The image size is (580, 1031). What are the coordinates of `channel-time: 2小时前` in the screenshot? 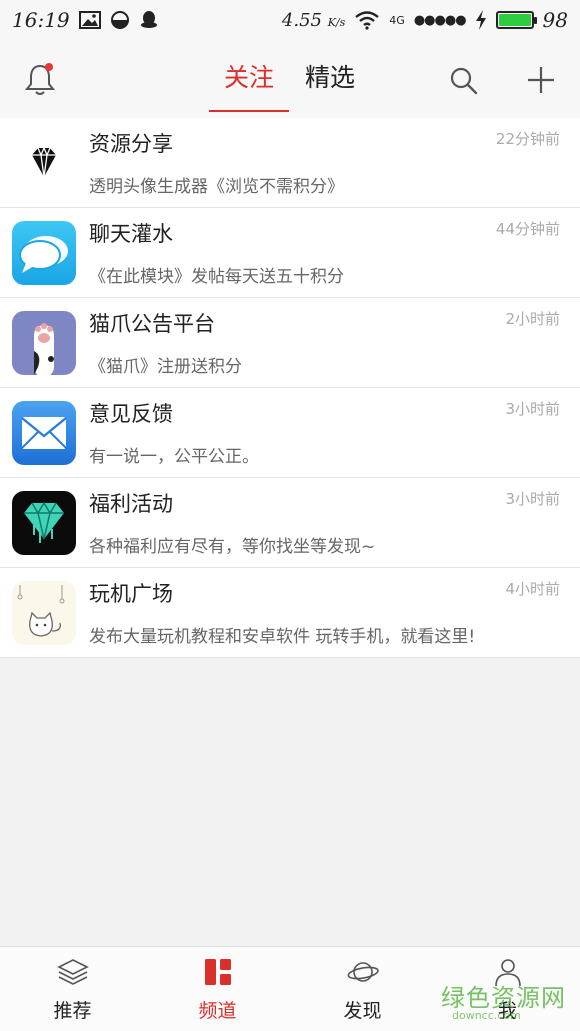 It's located at (532, 319).